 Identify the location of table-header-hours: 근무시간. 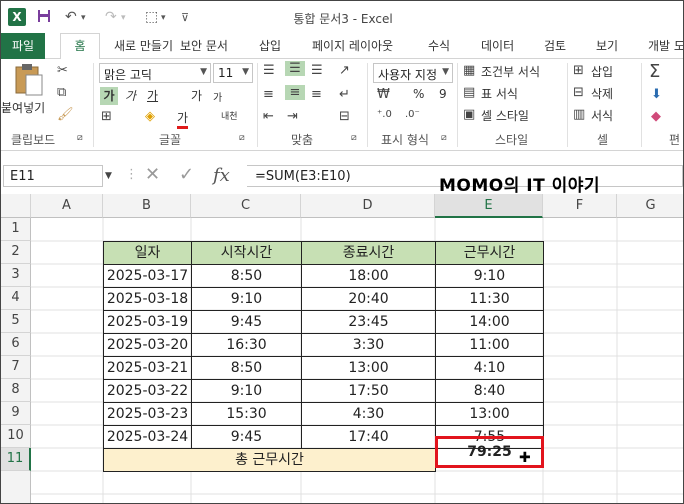
(489, 253).